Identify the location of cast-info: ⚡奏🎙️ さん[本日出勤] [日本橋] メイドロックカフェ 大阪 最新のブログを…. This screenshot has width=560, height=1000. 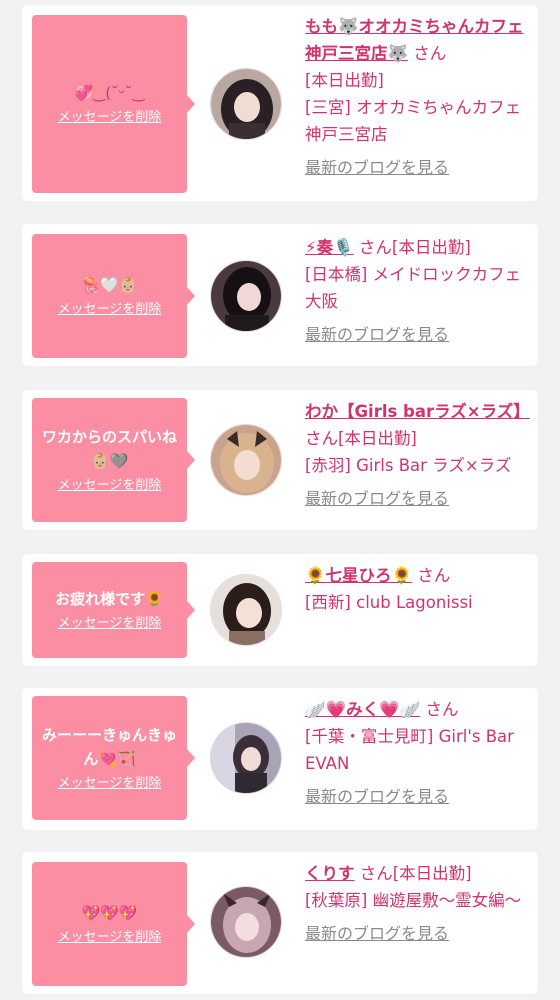
(419, 291).